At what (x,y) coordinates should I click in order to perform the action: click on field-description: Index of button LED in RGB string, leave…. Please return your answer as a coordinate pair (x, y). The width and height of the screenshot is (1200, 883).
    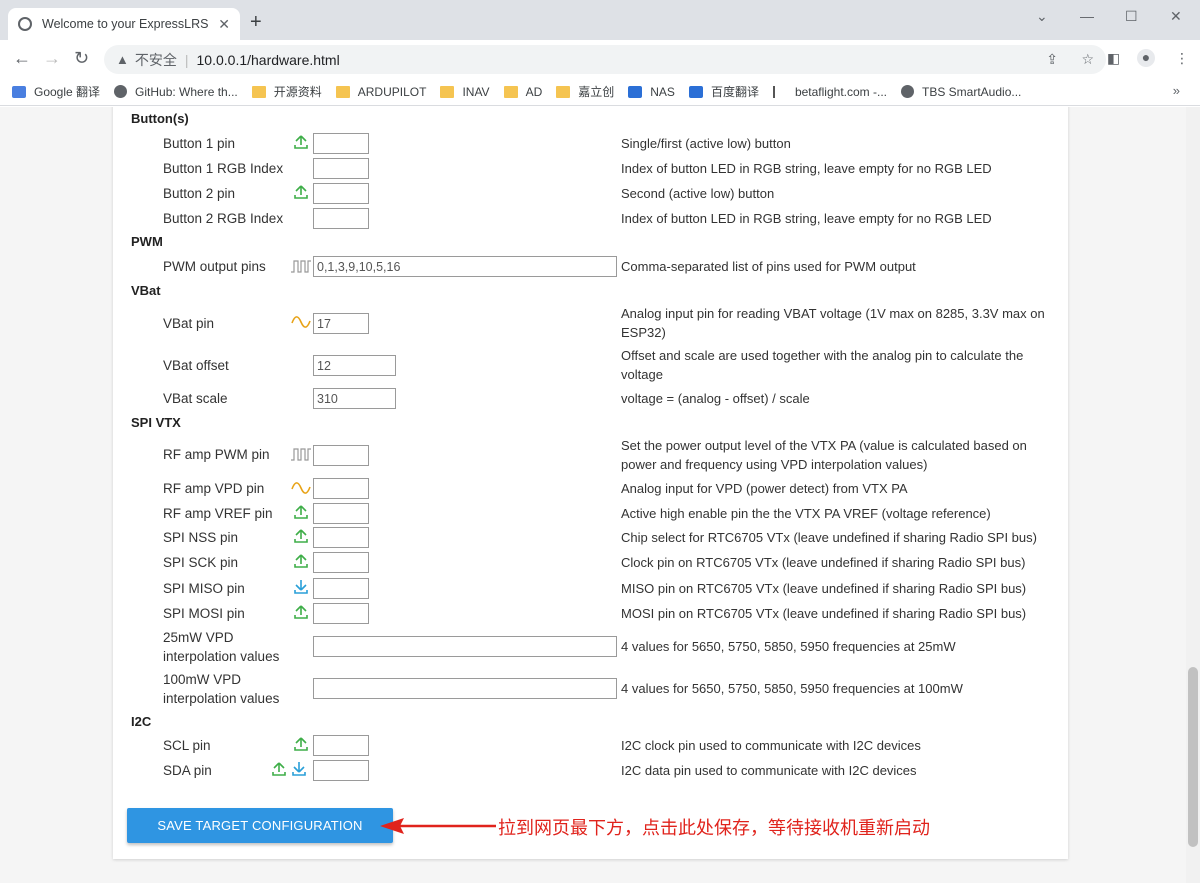
    Looking at the image, I should click on (806, 168).